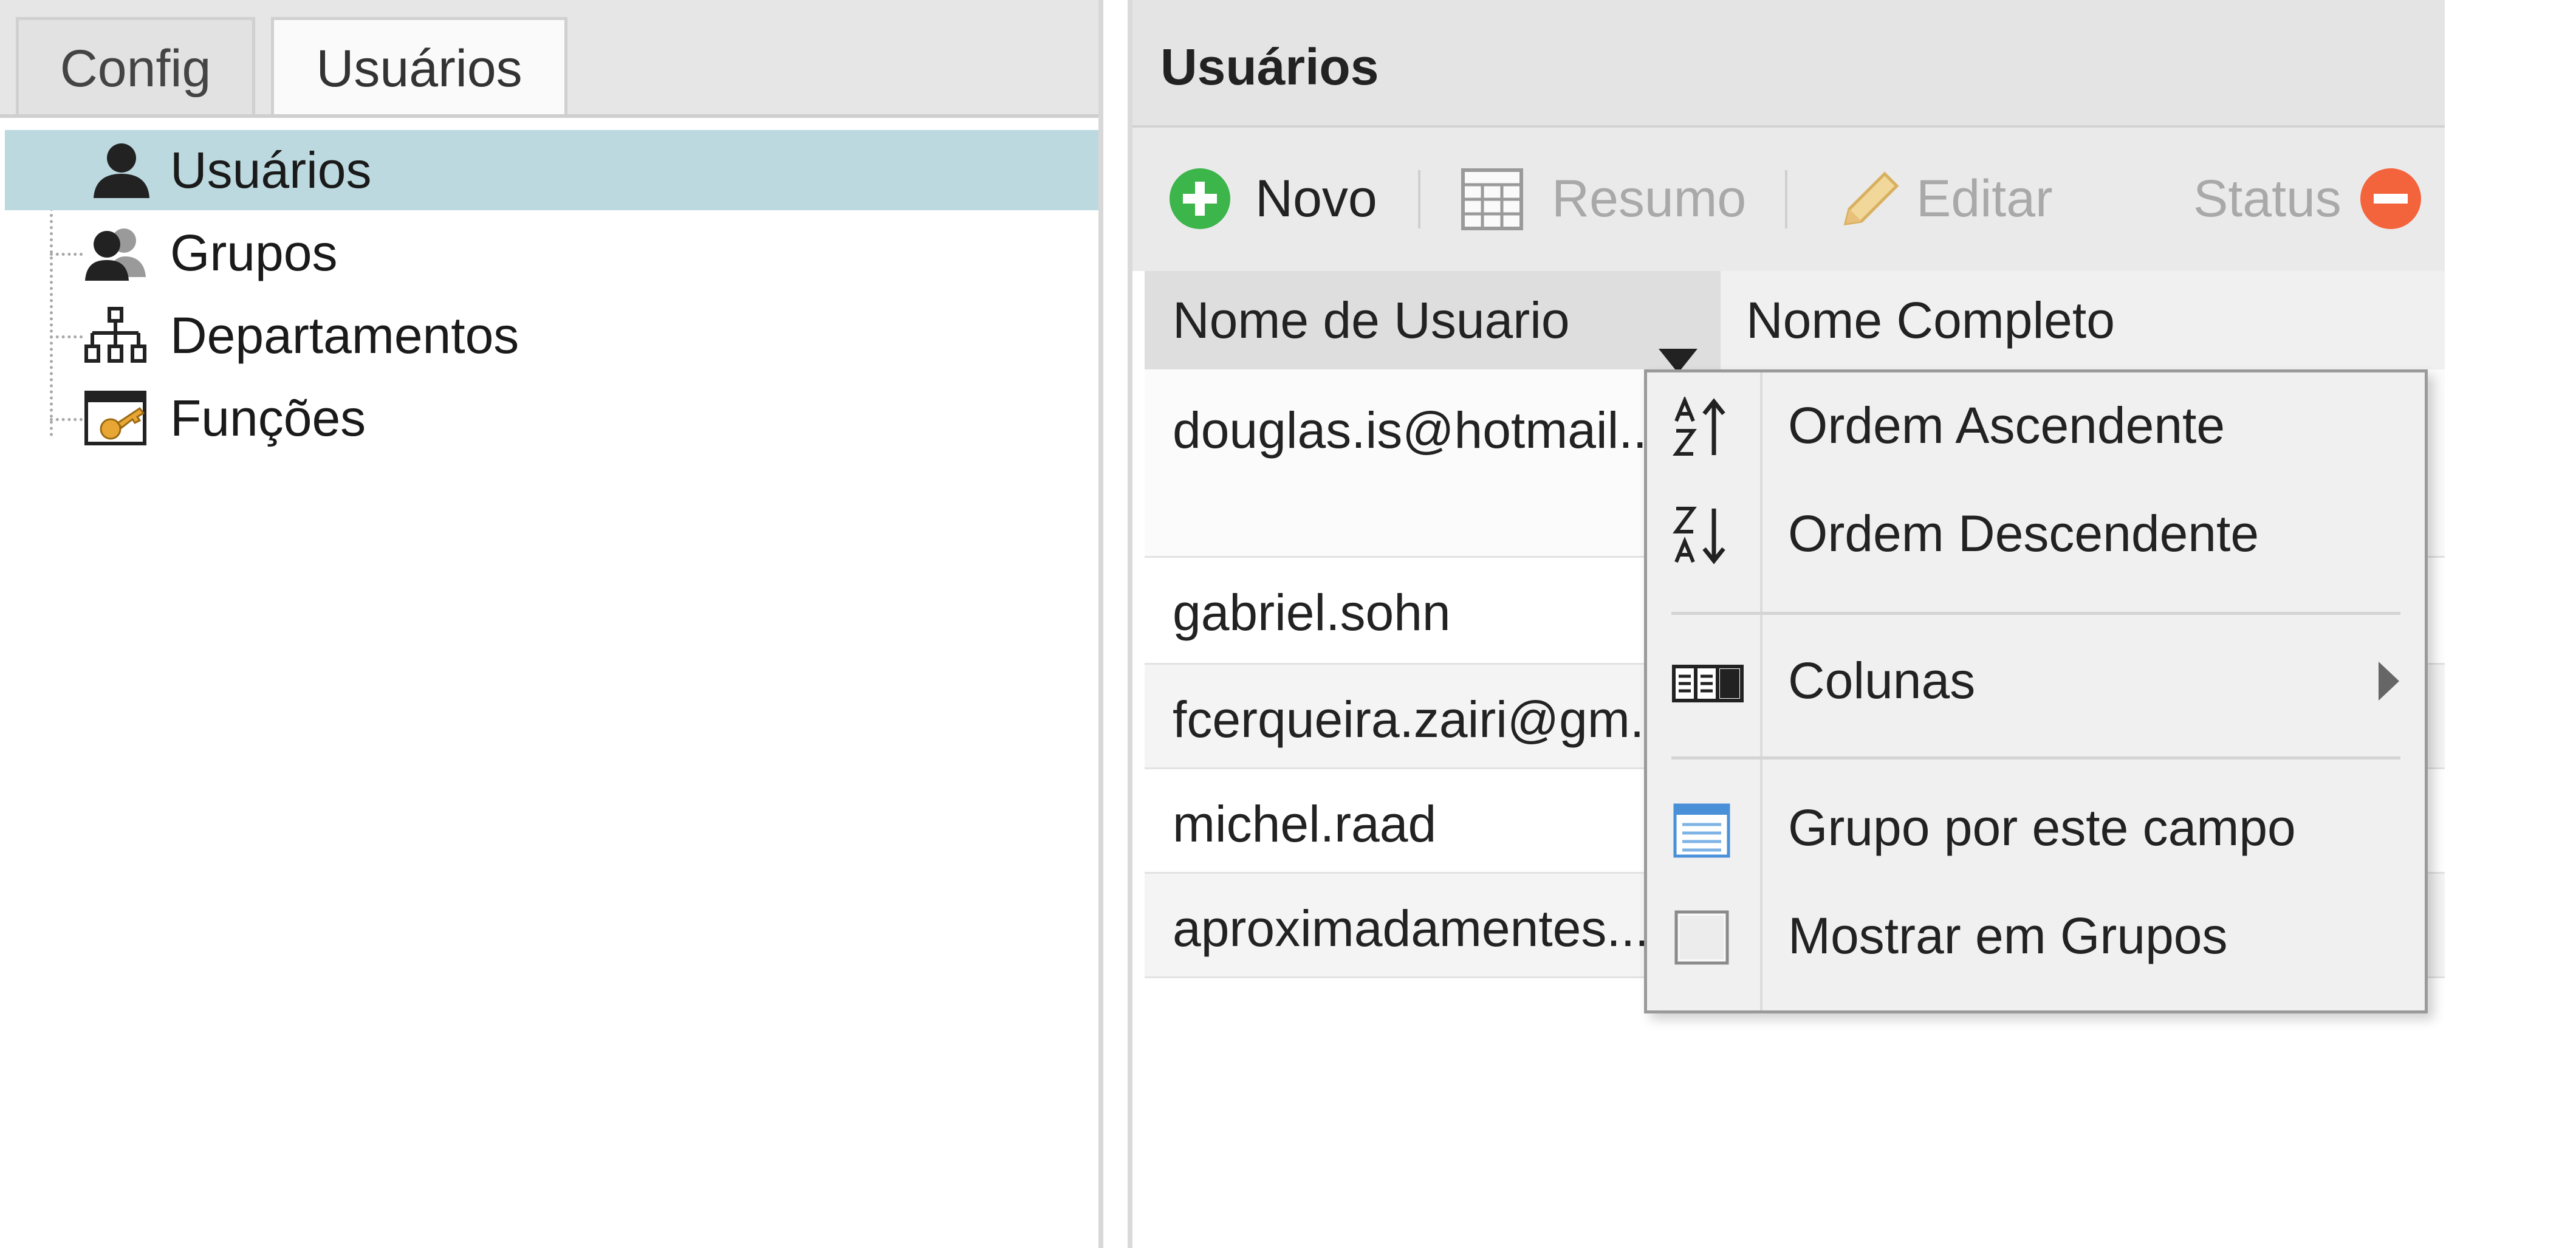 Image resolution: width=2576 pixels, height=1248 pixels. I want to click on spreadsheet-icon, so click(1492, 199).